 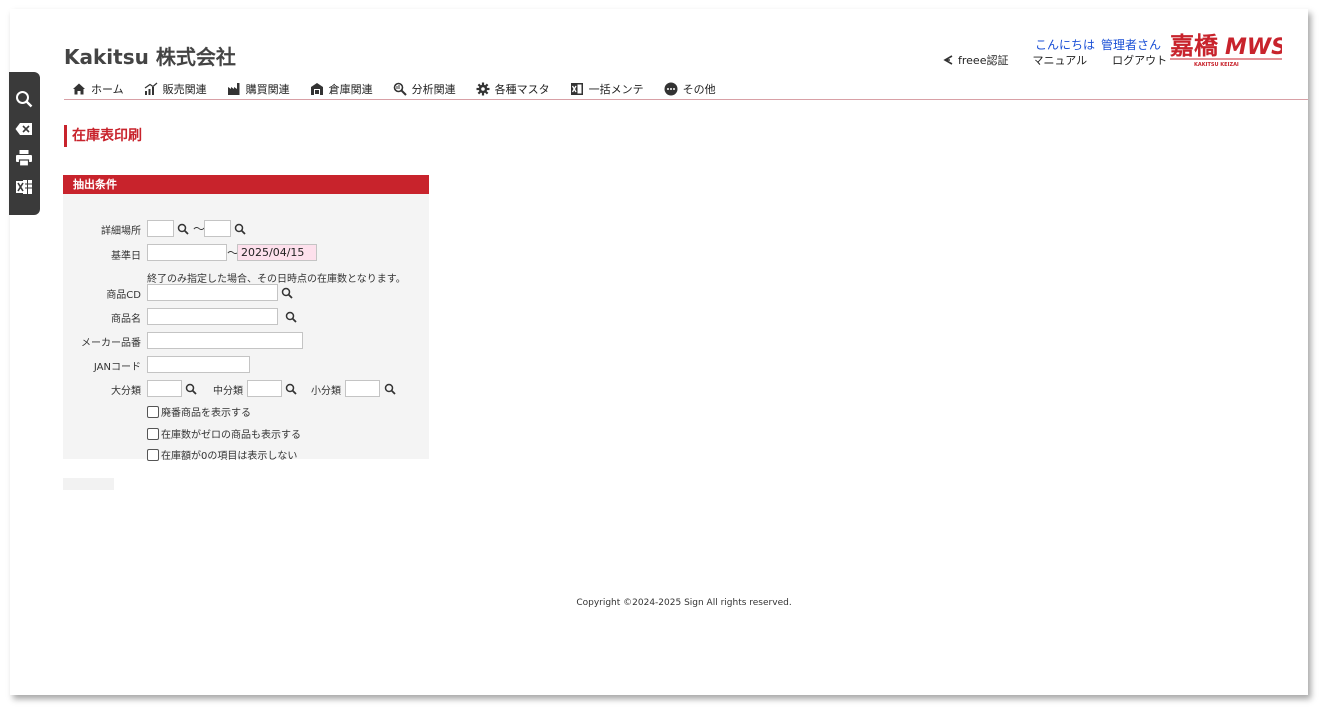 I want to click on nav-other: その他, so click(x=690, y=89).